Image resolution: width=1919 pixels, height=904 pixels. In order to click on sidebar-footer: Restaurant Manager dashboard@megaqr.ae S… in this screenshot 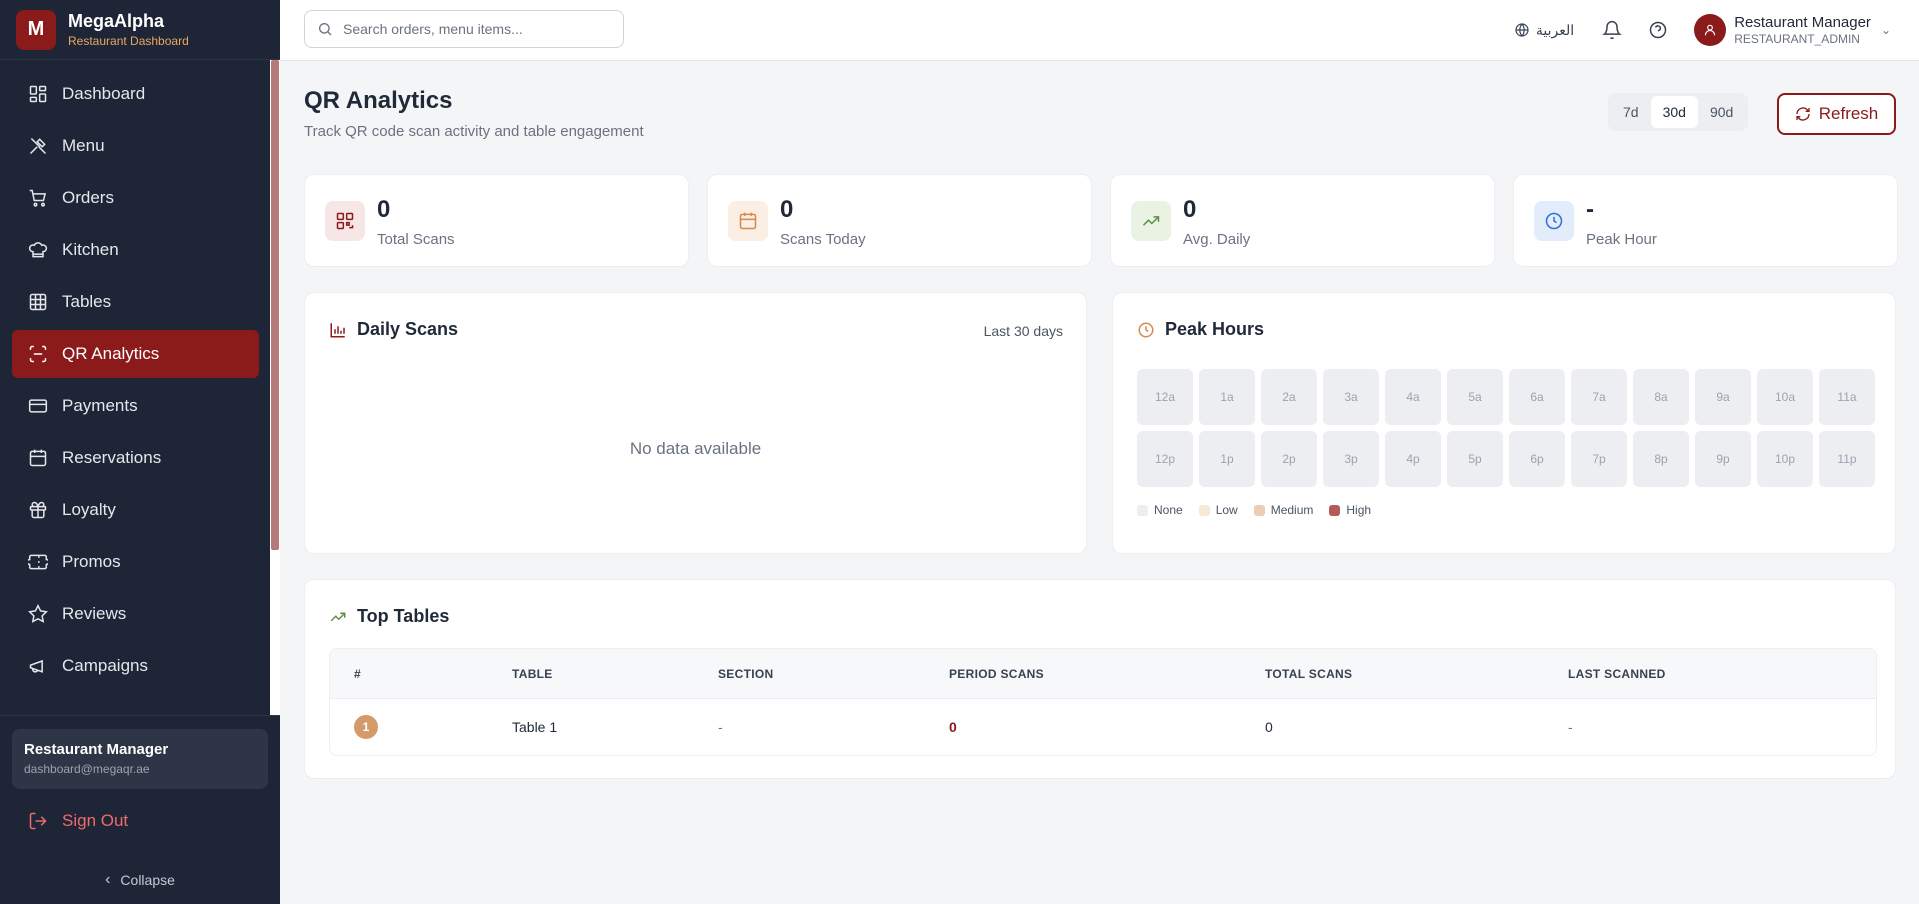, I will do `click(140, 801)`.